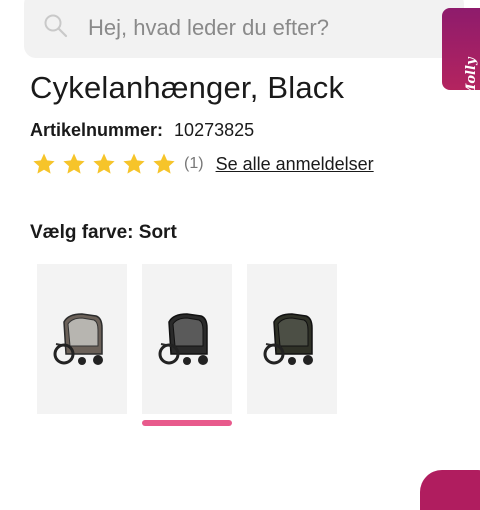 Image resolution: width=480 pixels, height=510 pixels. What do you see at coordinates (56, 26) in the screenshot?
I see `search-icon` at bounding box center [56, 26].